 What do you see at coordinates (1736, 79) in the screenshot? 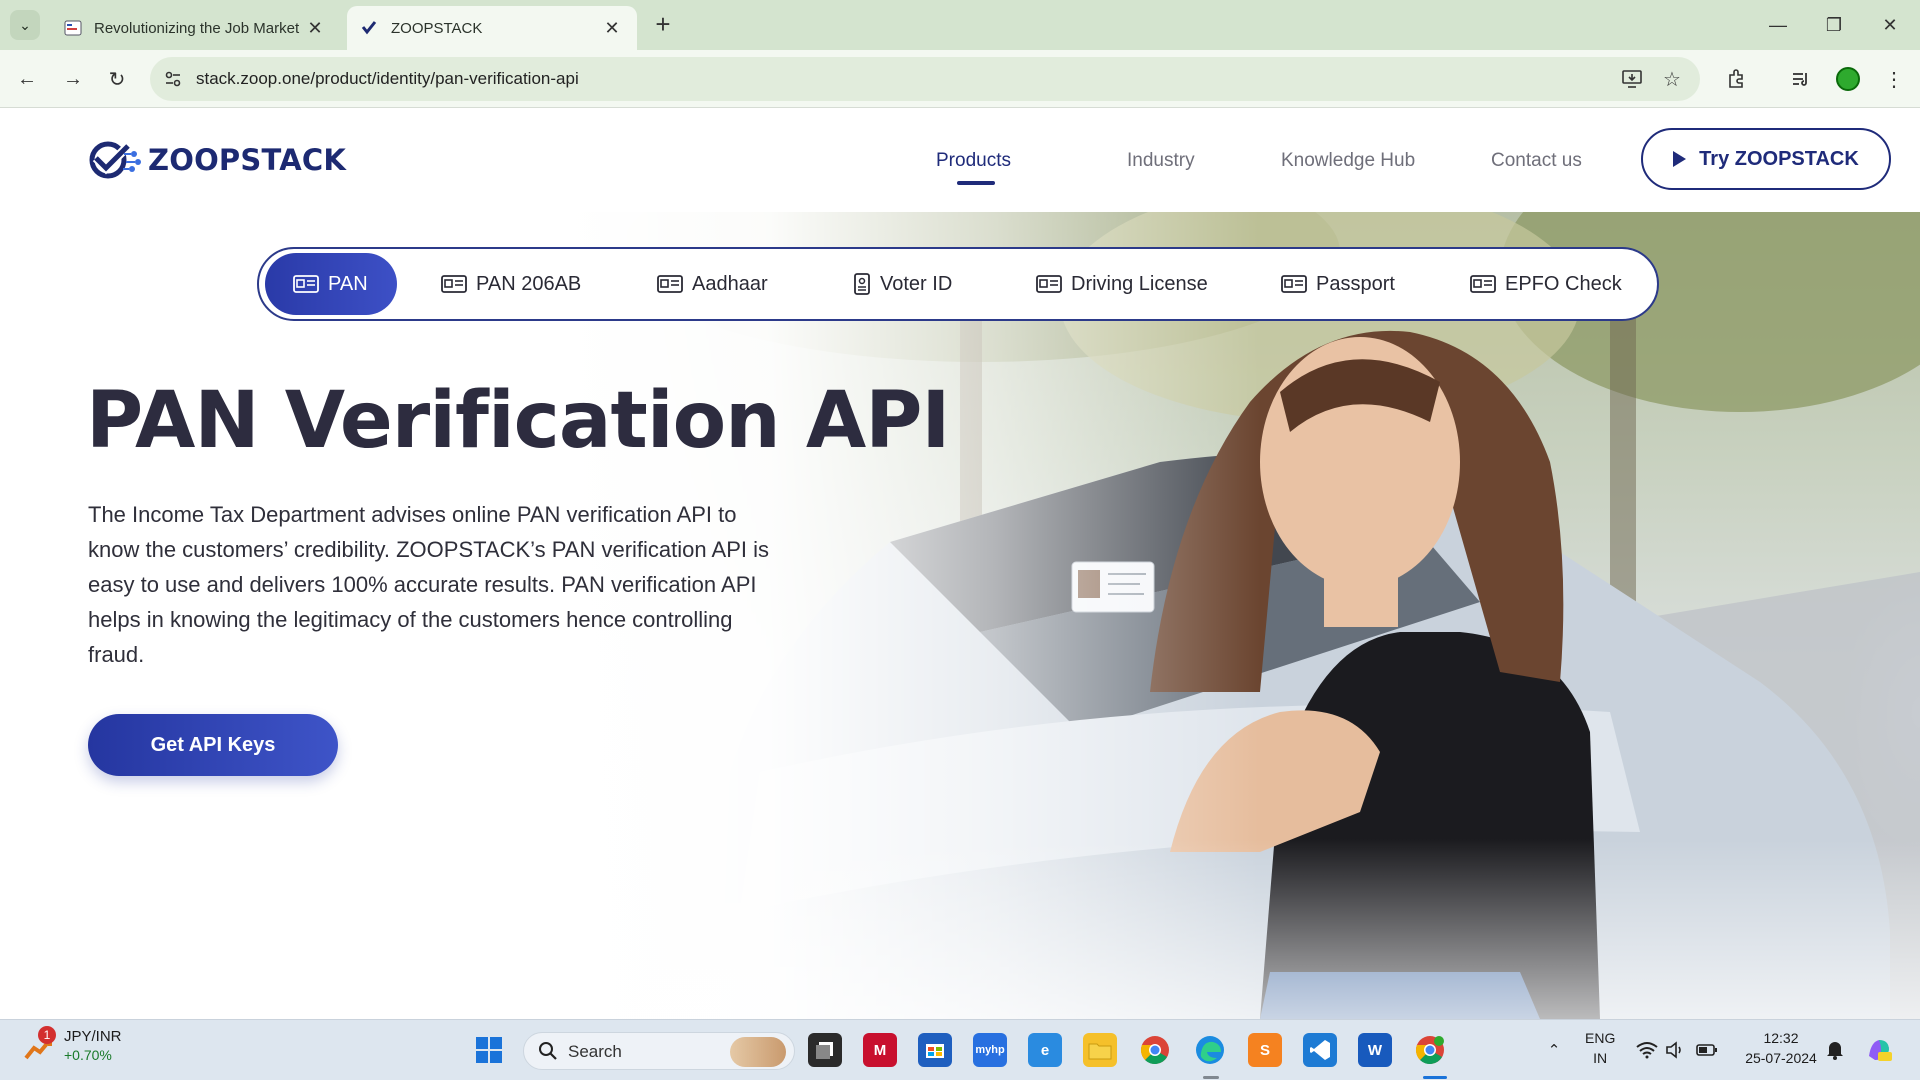
I see `extensions-icon` at bounding box center [1736, 79].